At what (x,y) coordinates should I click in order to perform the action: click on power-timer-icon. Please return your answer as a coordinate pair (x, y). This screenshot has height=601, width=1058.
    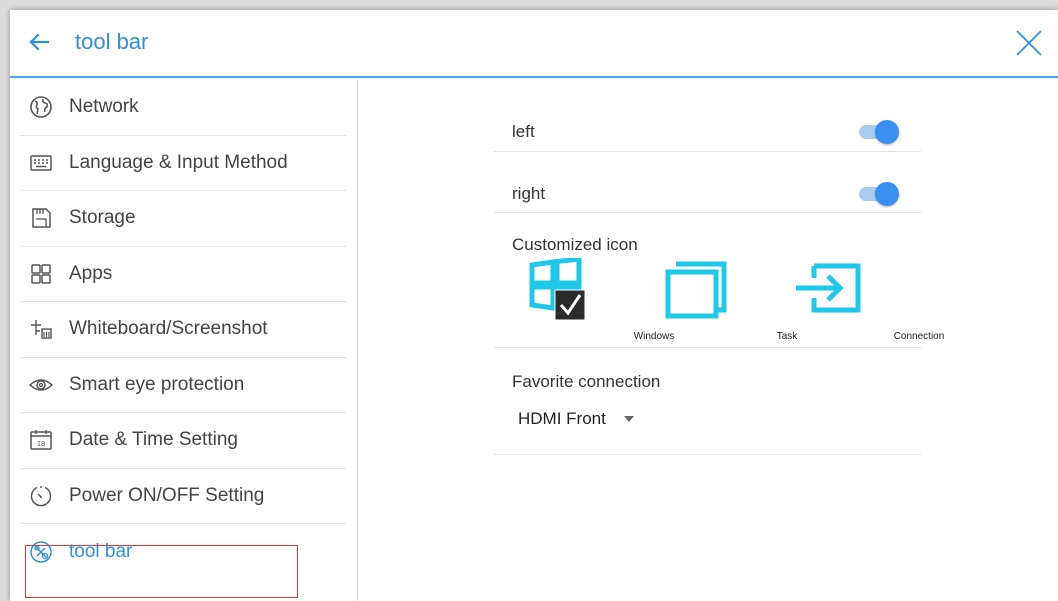
    Looking at the image, I should click on (41, 496).